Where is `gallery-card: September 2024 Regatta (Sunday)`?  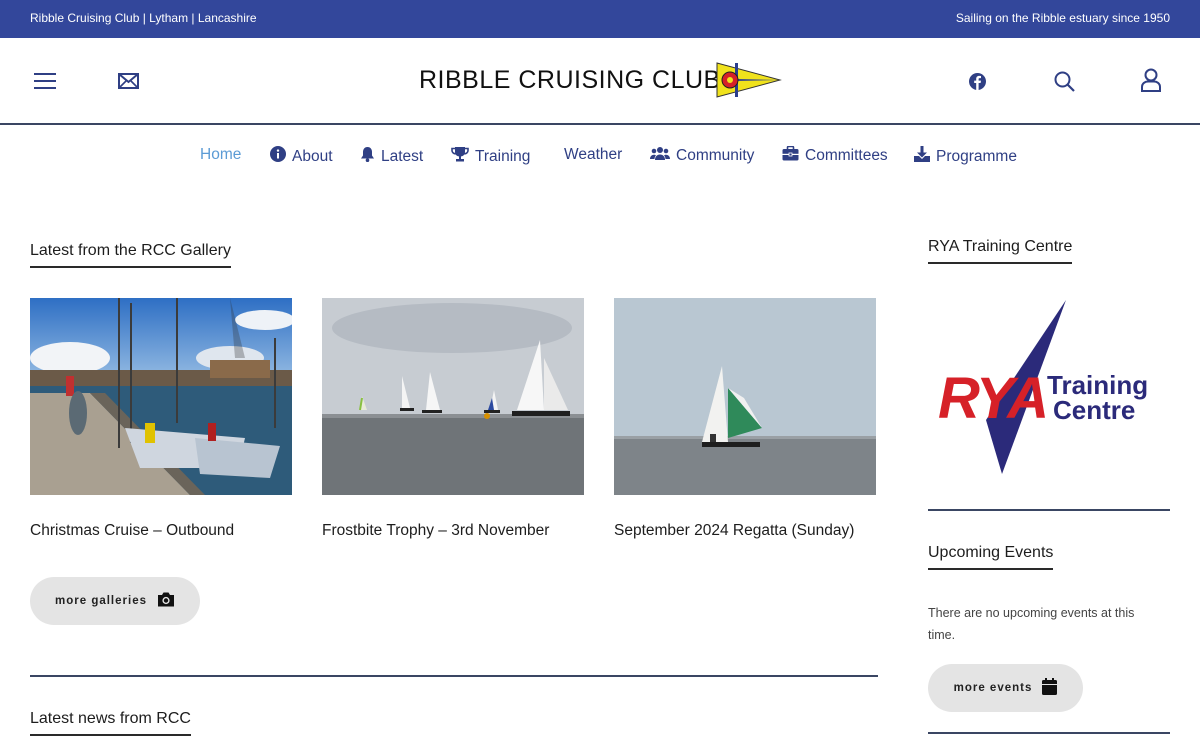
gallery-card: September 2024 Regatta (Sunday) is located at coordinates (745, 418).